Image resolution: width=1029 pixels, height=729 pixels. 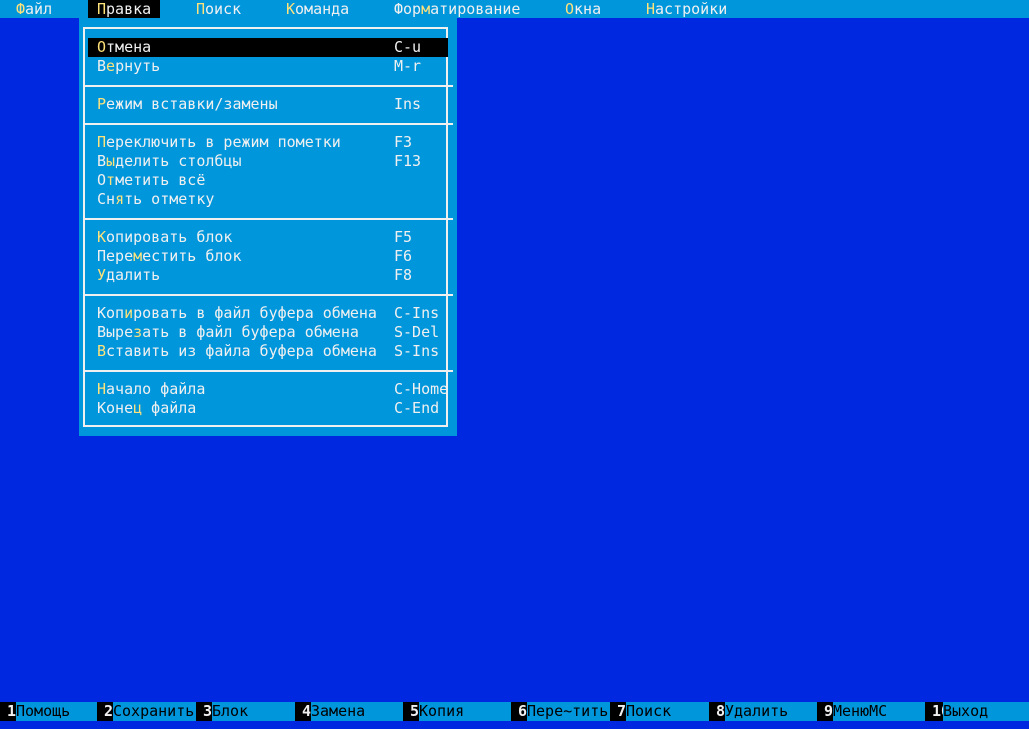 What do you see at coordinates (154, 711) in the screenshot?
I see `fkey-label: Сохранить` at bounding box center [154, 711].